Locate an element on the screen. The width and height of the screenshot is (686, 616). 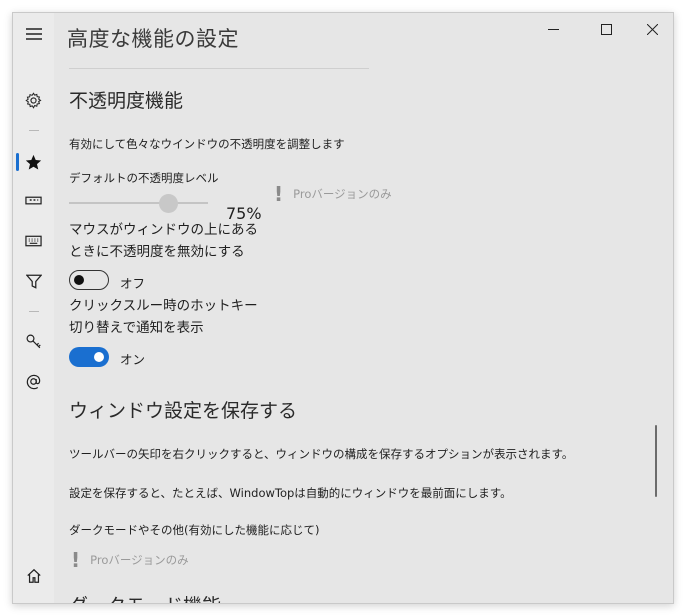
key-icon is located at coordinates (33, 341).